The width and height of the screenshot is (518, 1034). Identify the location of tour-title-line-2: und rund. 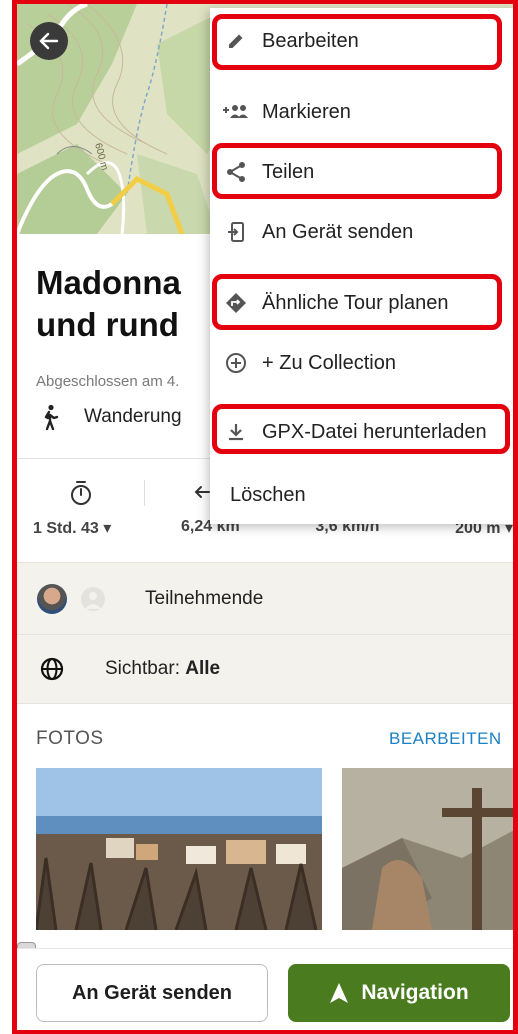
(107, 324).